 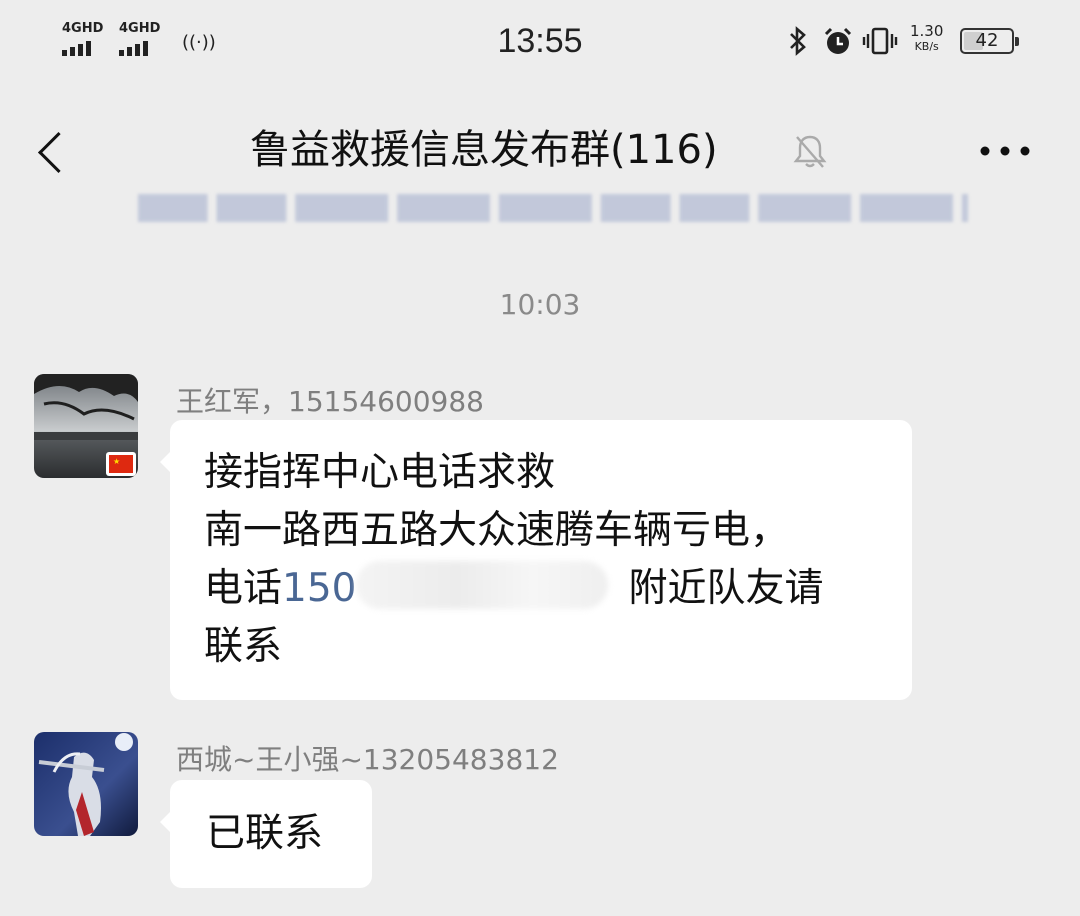 I want to click on message-line: 电话150 附近队友请, so click(x=541, y=589).